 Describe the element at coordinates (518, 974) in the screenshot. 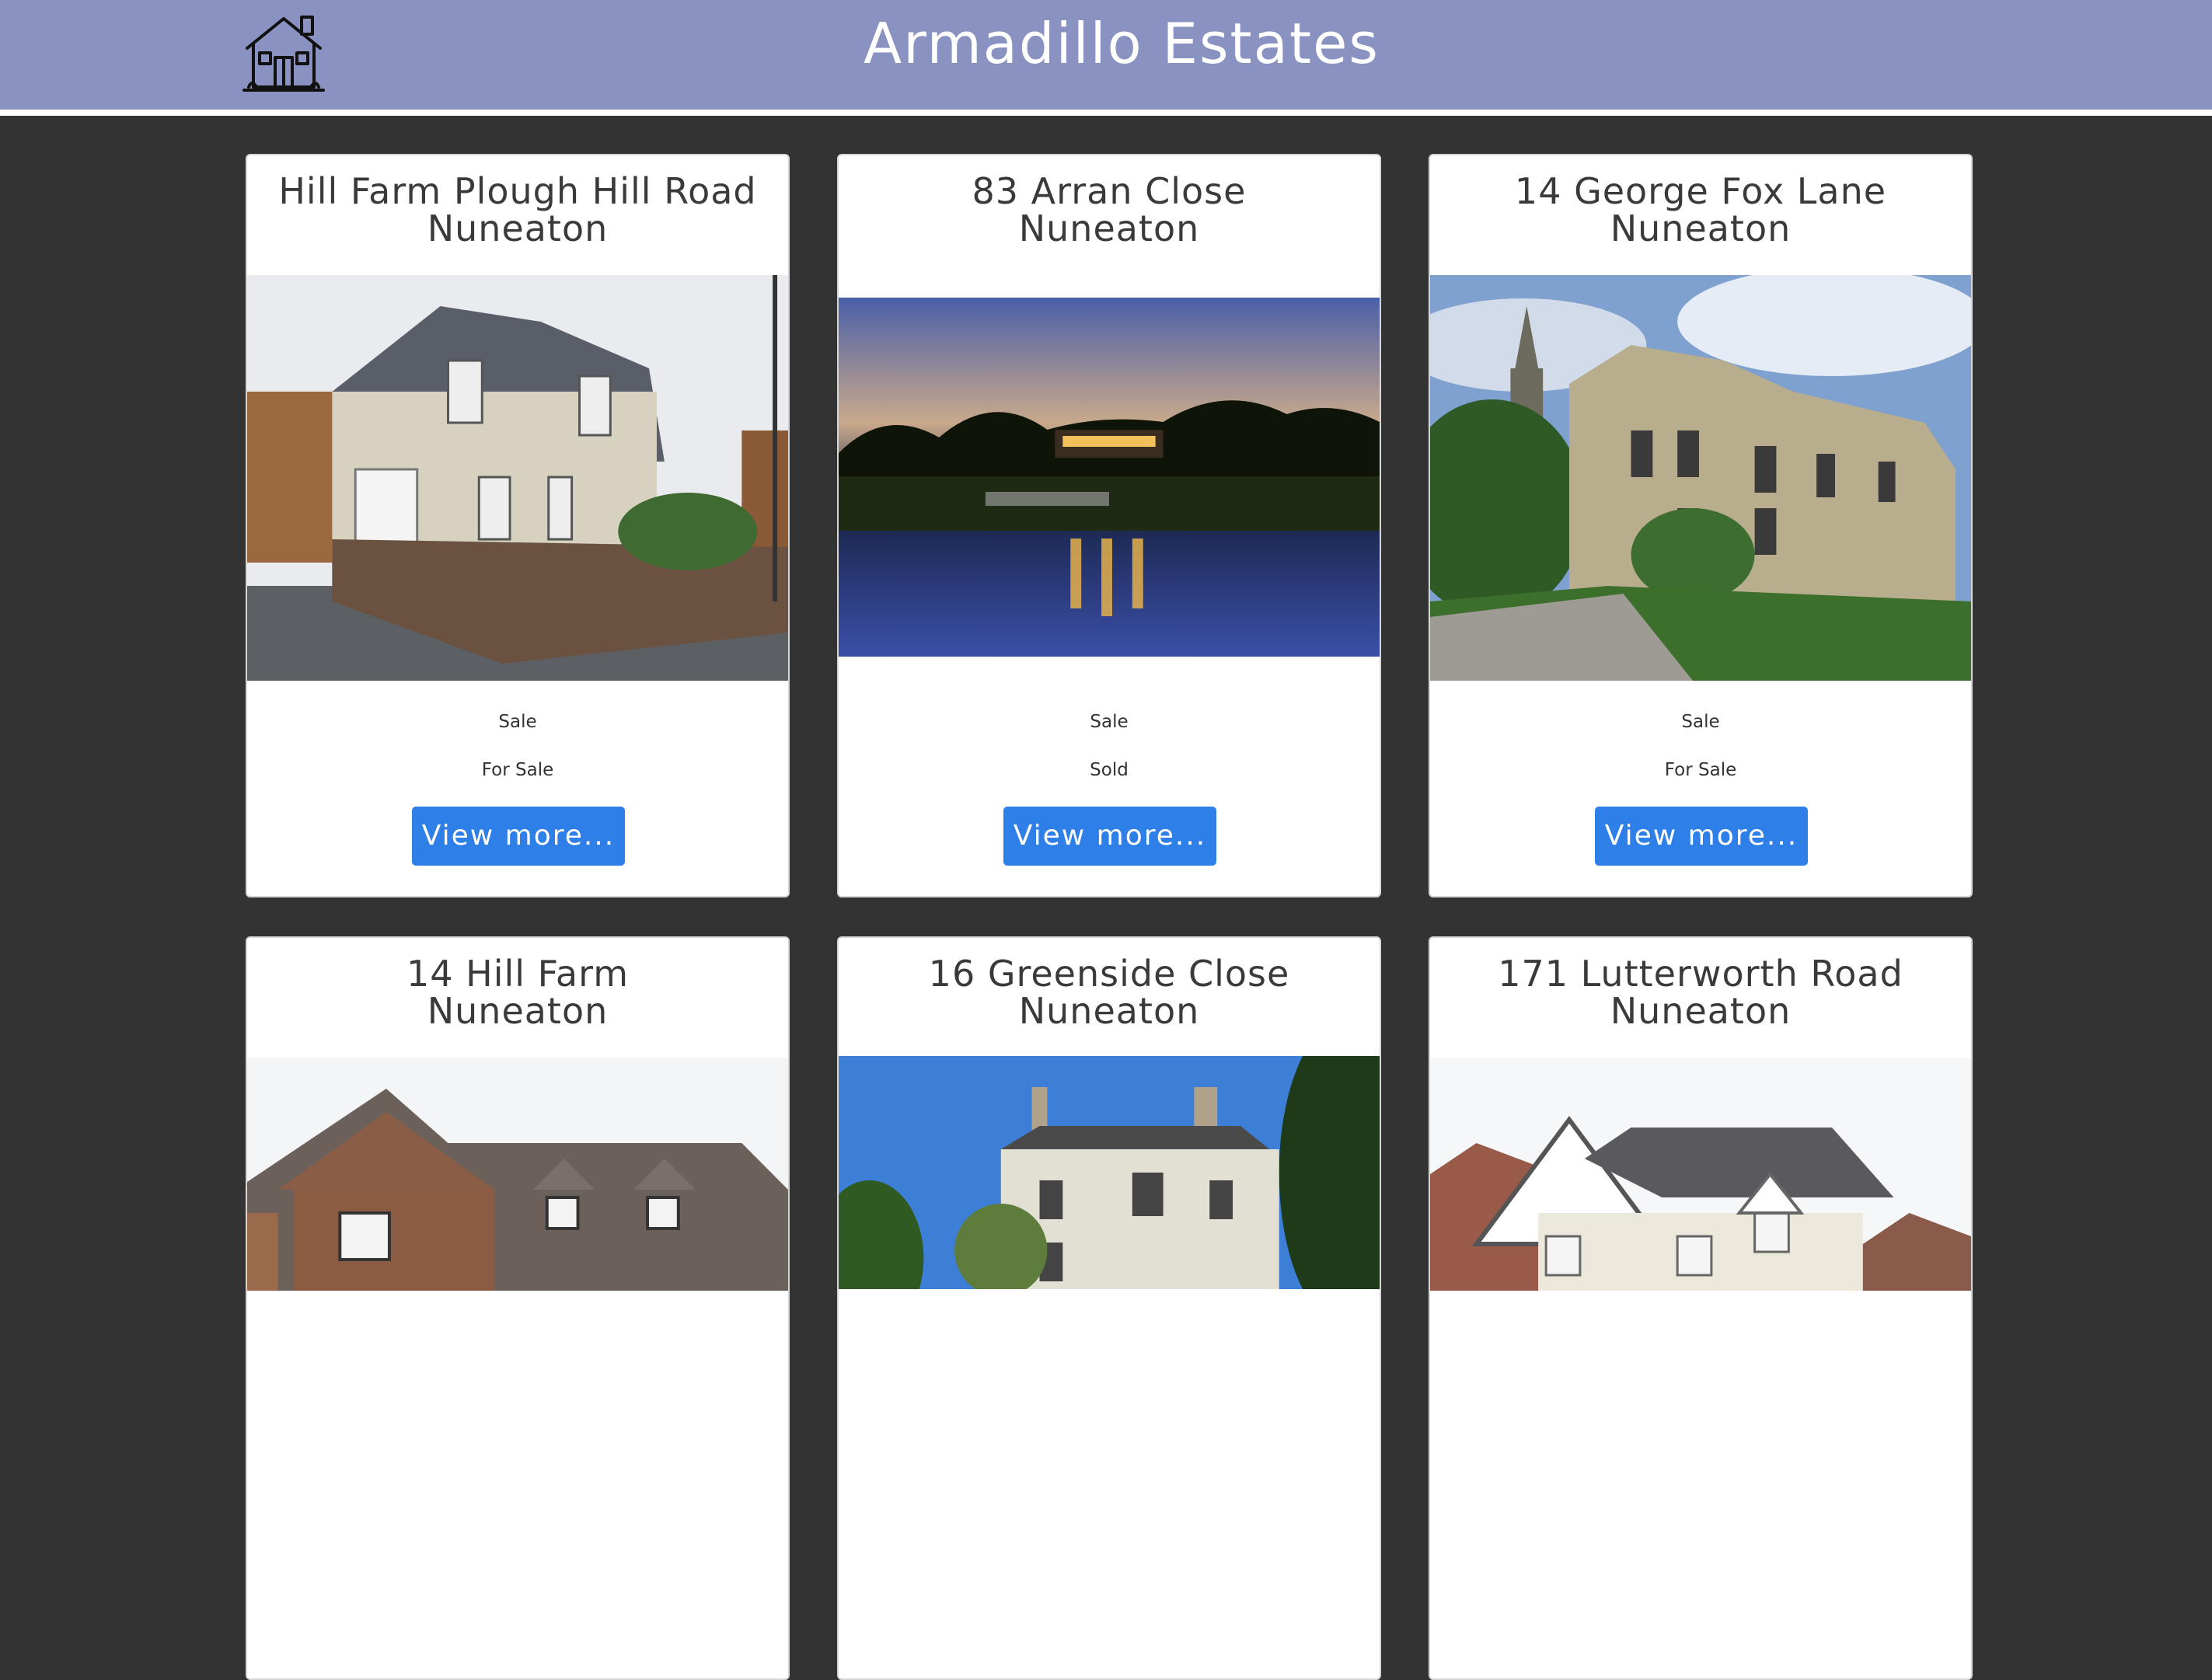

I see `address-street: 14 Hill Farm` at that location.